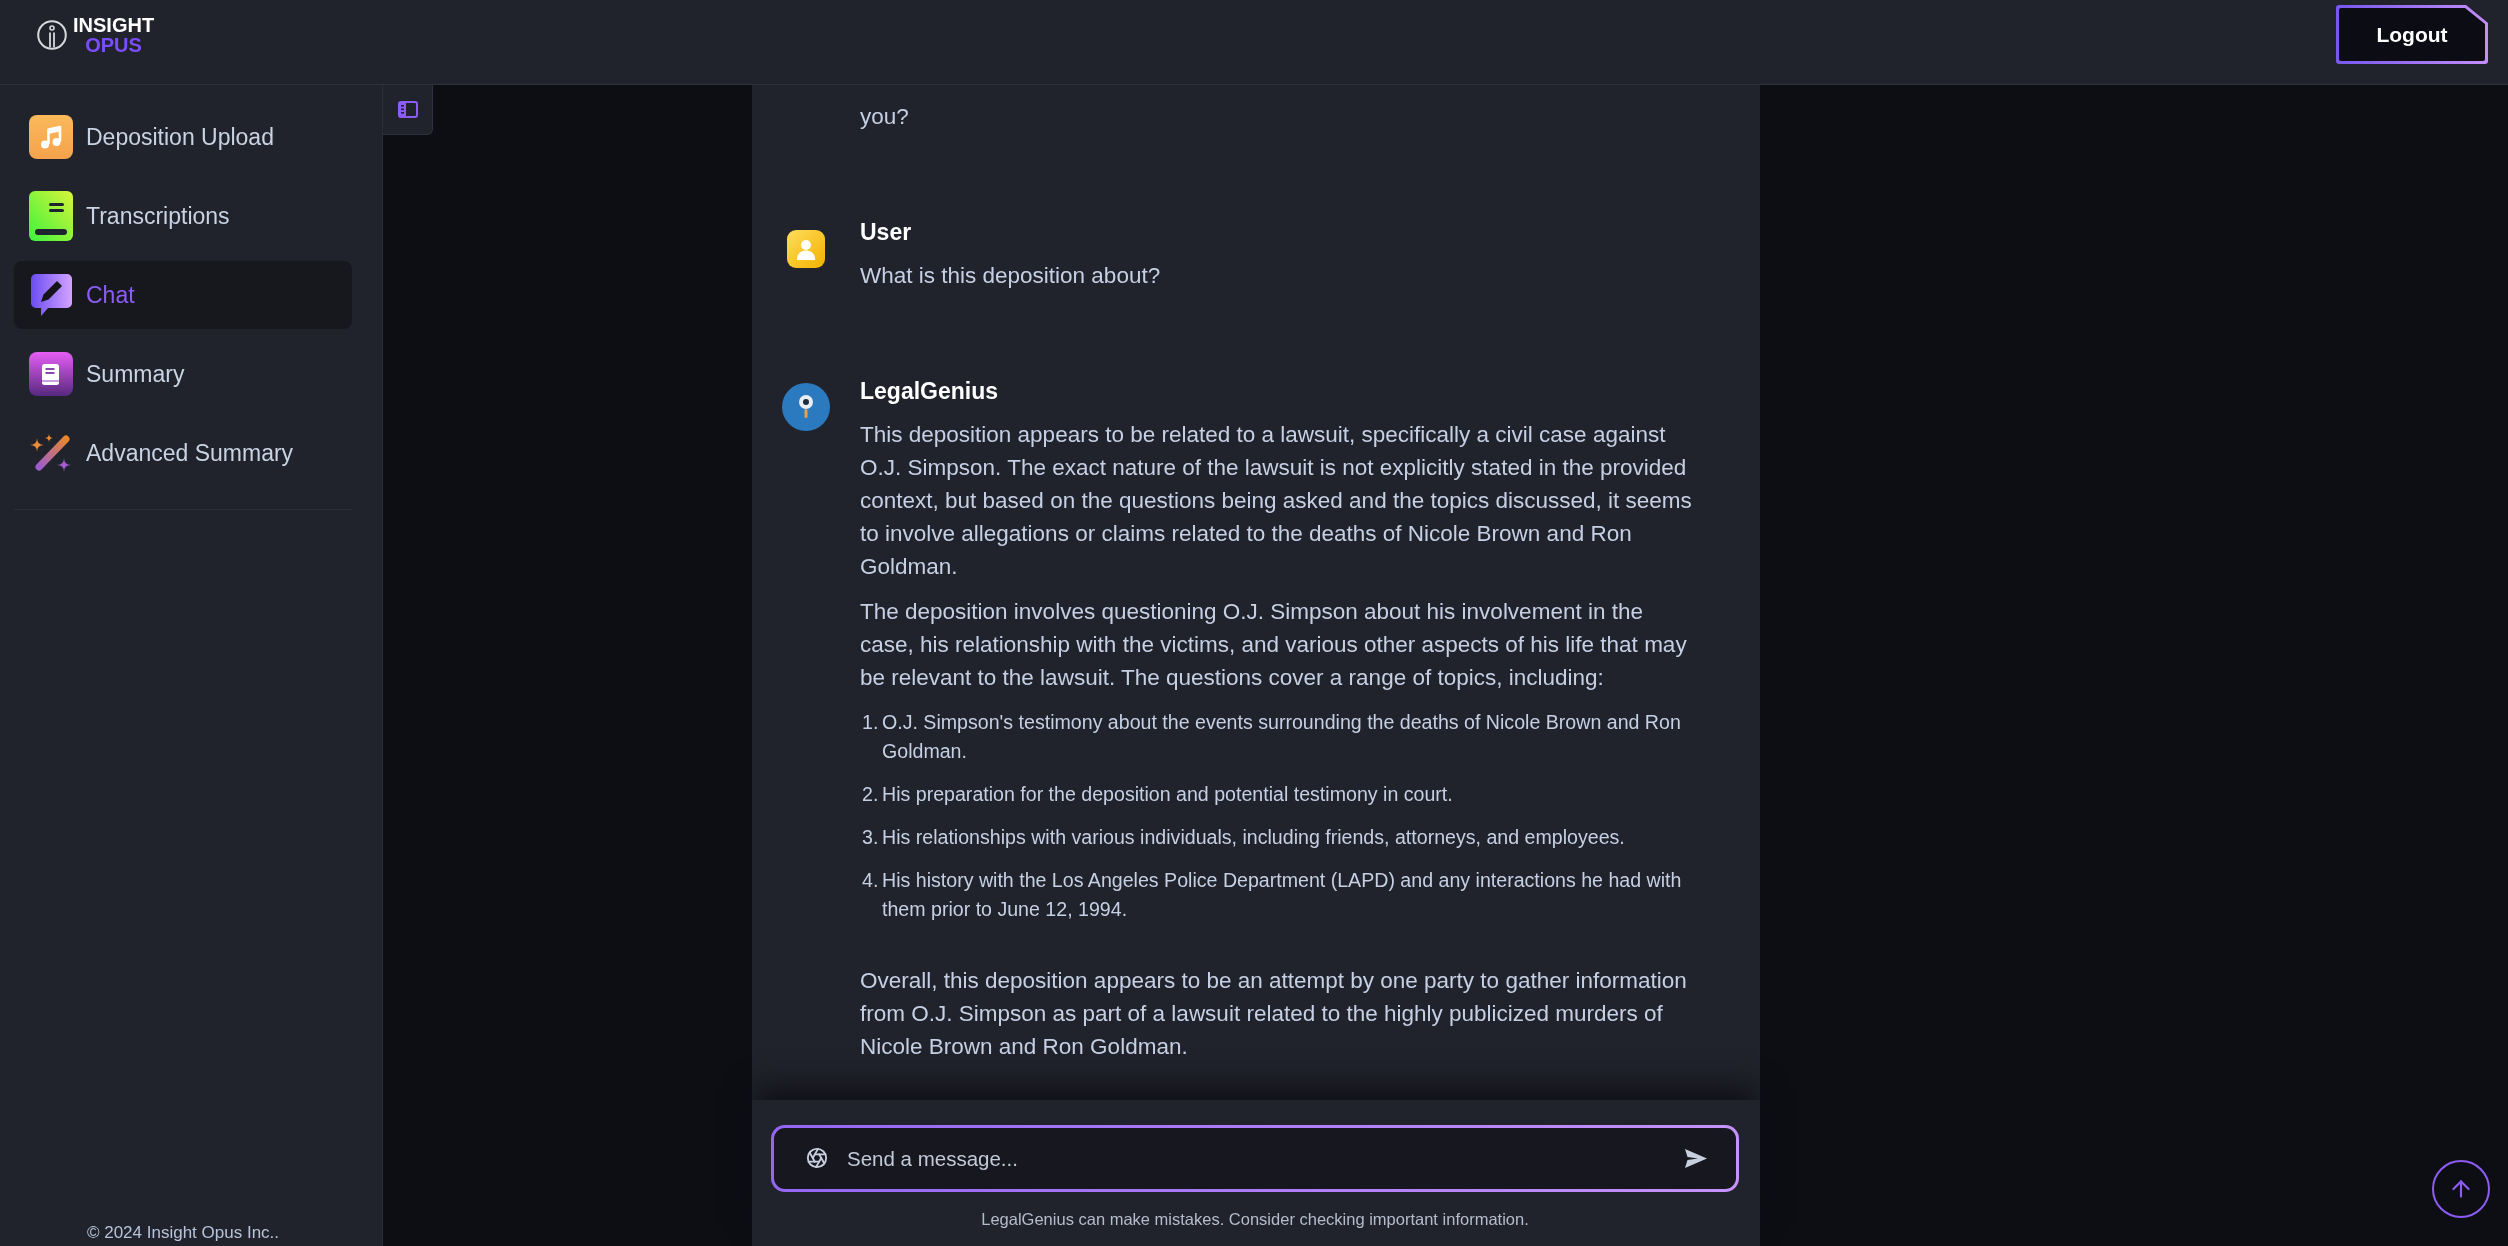  What do you see at coordinates (1274, 1014) in the screenshot?
I see `message-text: Overall, this deposition appears to be an attempt by one party to gather information from O.J. Simpson as part of a lawsuit related to the highly publicized murders of Nicole Brown and Ron Goldman.` at bounding box center [1274, 1014].